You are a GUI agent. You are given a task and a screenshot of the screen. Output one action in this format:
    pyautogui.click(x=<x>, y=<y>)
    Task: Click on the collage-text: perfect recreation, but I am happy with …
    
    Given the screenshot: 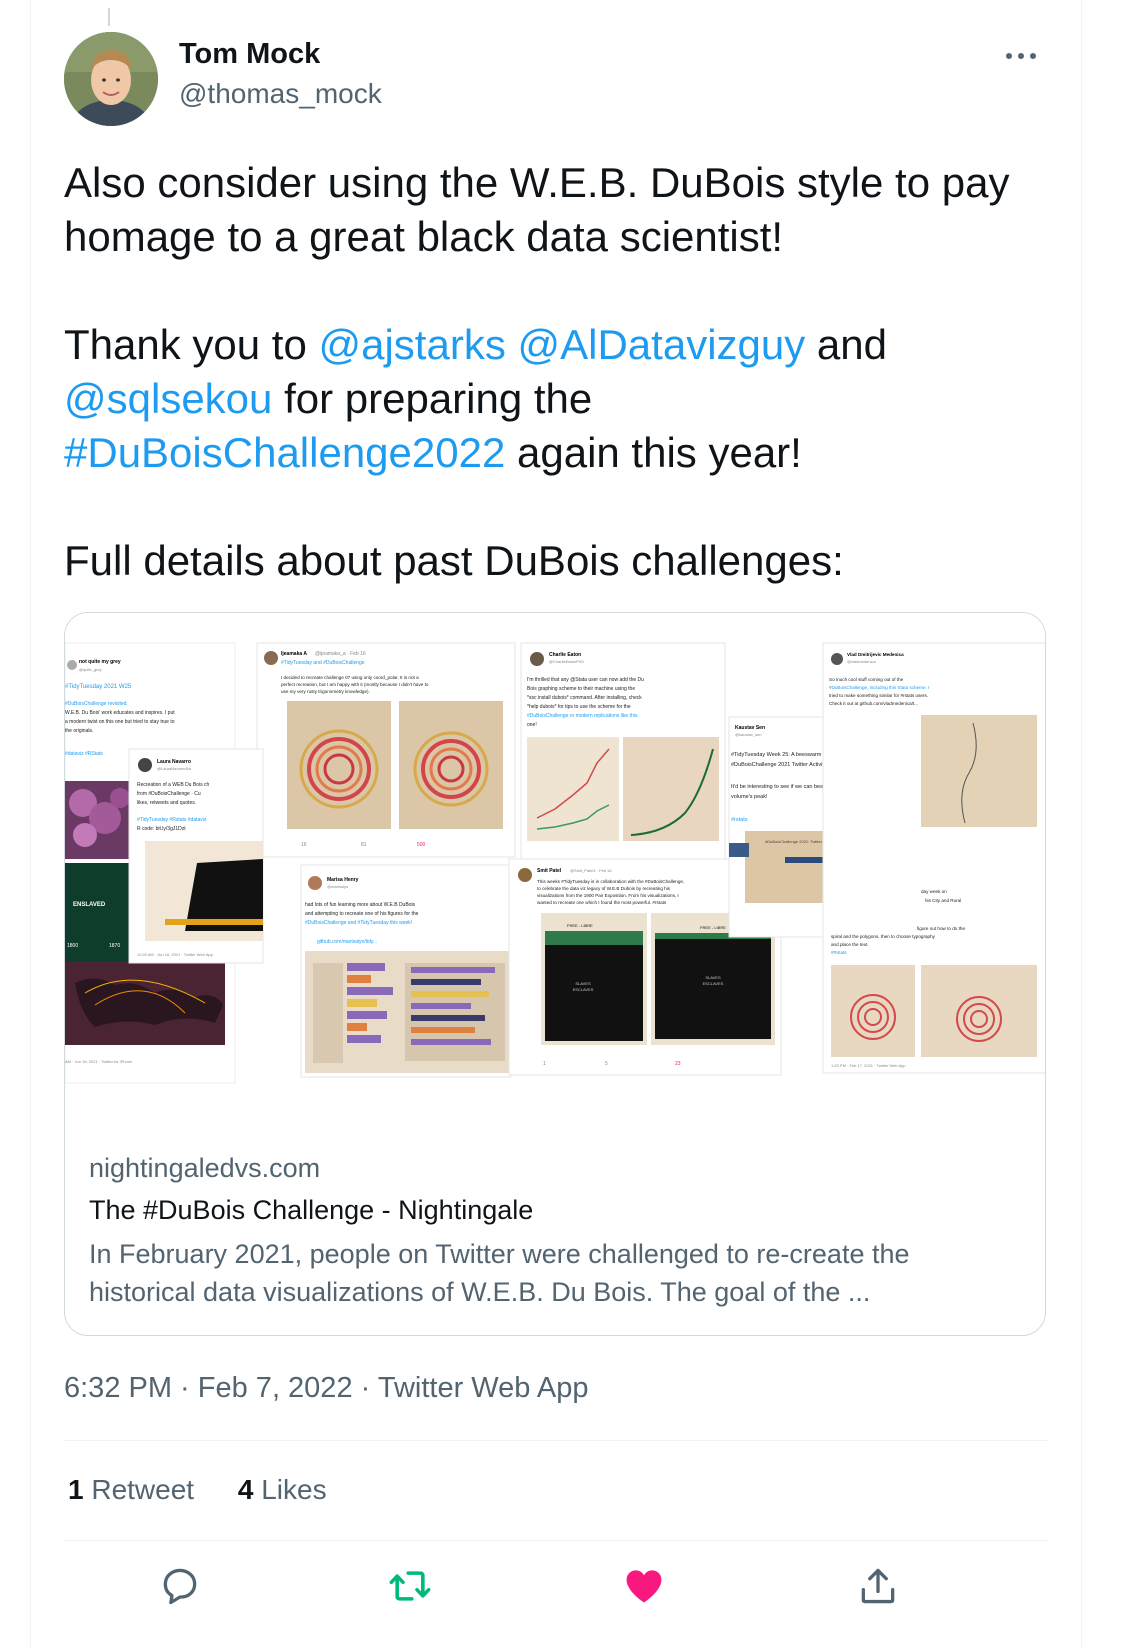 What is the action you would take?
    pyautogui.click(x=355, y=684)
    